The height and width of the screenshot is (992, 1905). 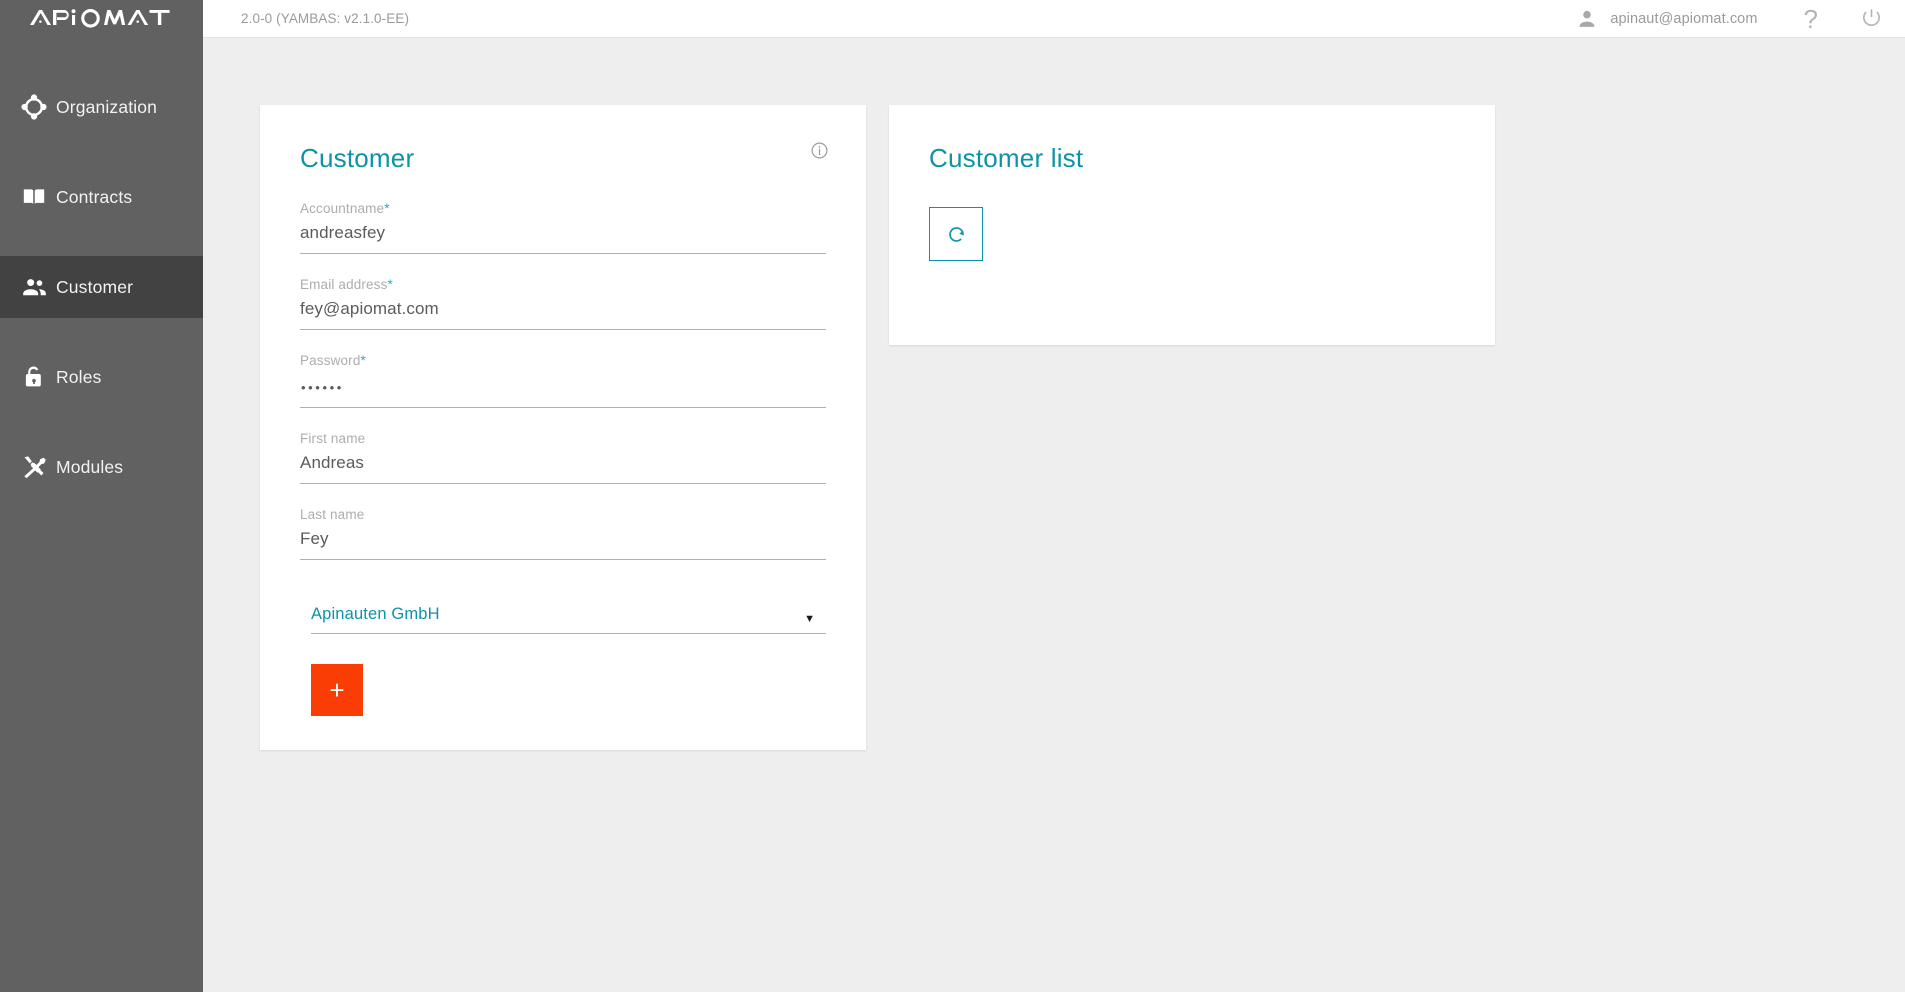 I want to click on field-email: Email address*, so click(x=563, y=303).